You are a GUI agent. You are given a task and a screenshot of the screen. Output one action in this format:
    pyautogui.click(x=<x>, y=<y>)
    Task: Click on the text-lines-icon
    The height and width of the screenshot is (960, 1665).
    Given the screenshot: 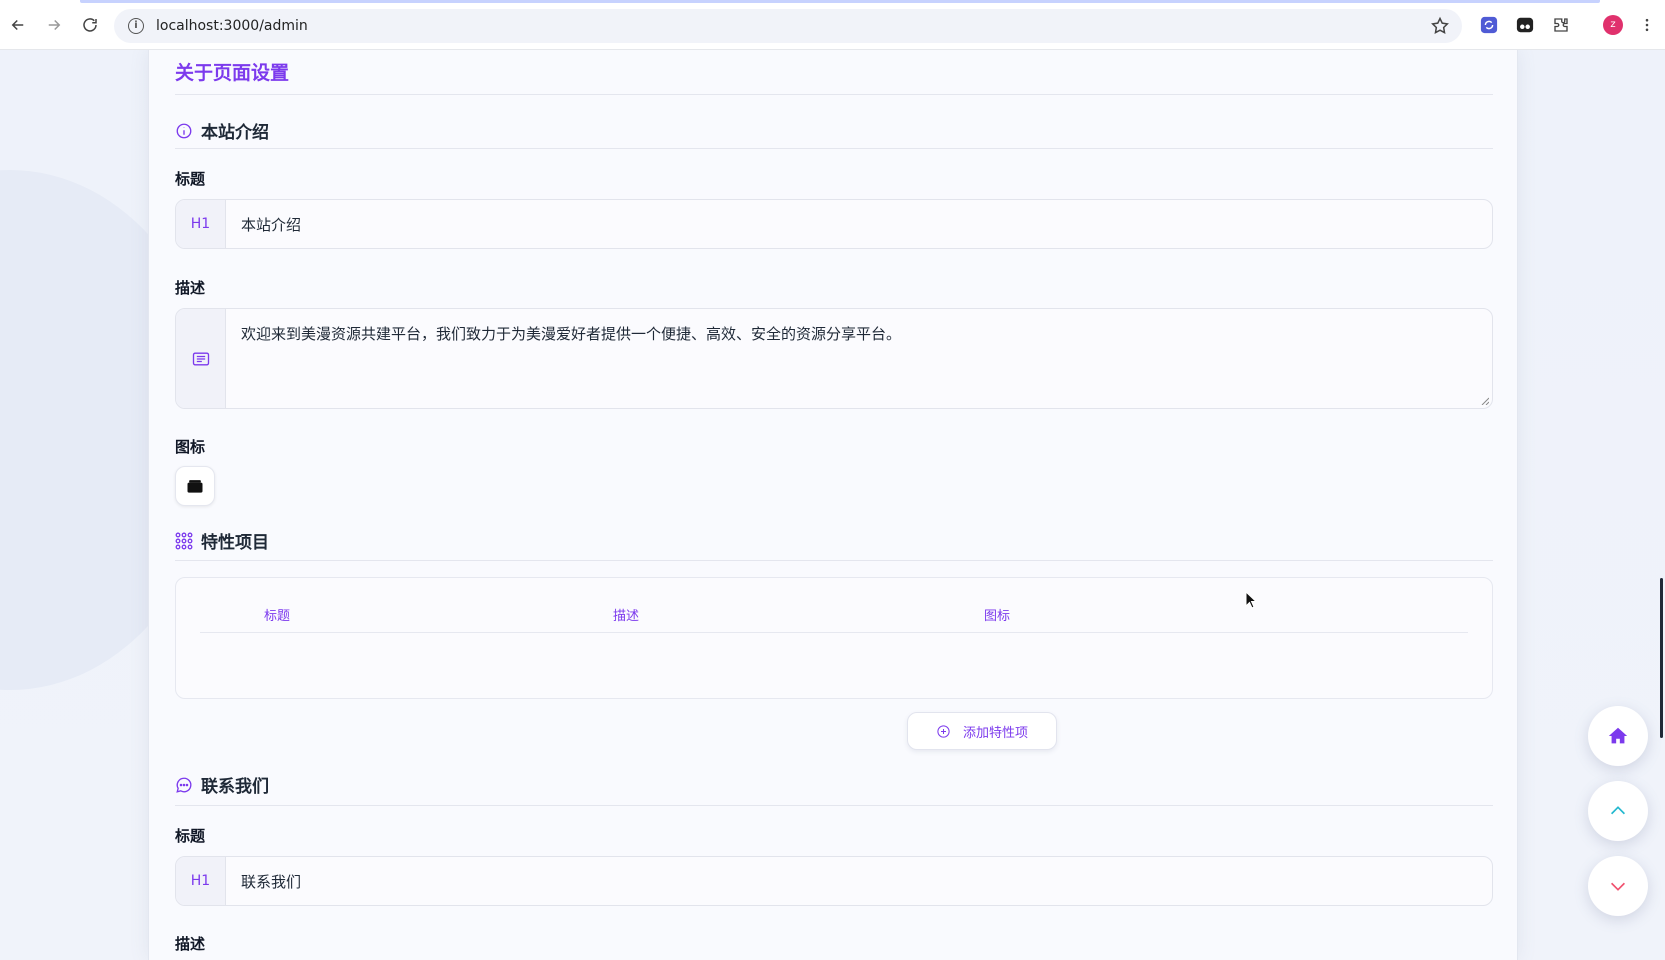 What is the action you would take?
    pyautogui.click(x=200, y=358)
    